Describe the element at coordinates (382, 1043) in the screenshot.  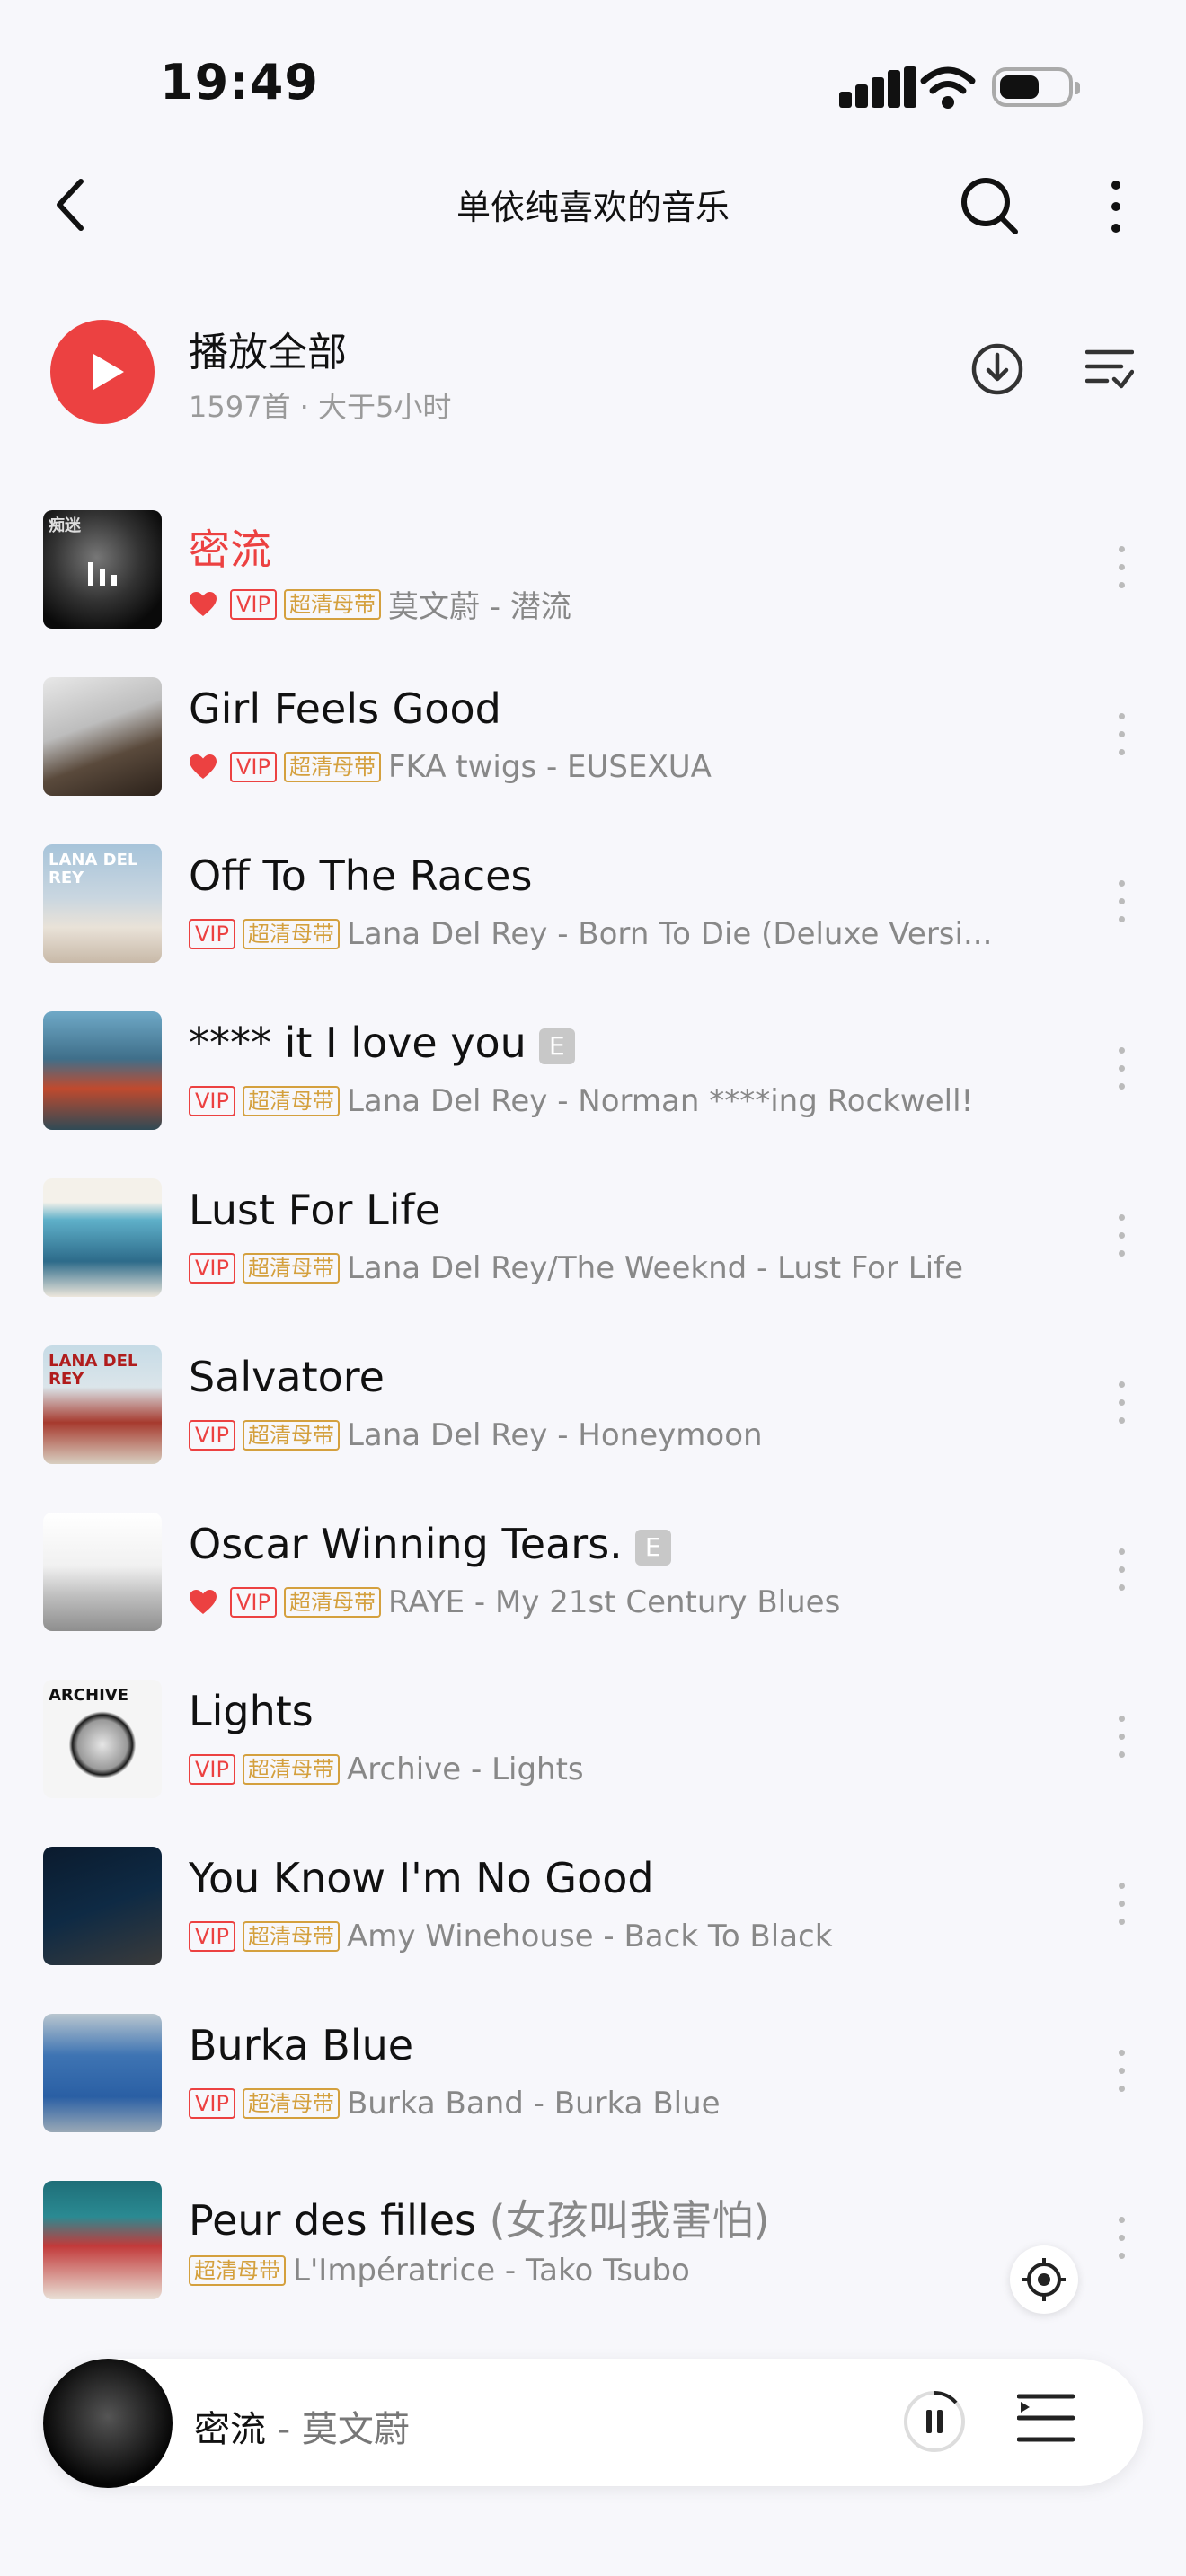
I see `song-title-line: **** it I love you E` at that location.